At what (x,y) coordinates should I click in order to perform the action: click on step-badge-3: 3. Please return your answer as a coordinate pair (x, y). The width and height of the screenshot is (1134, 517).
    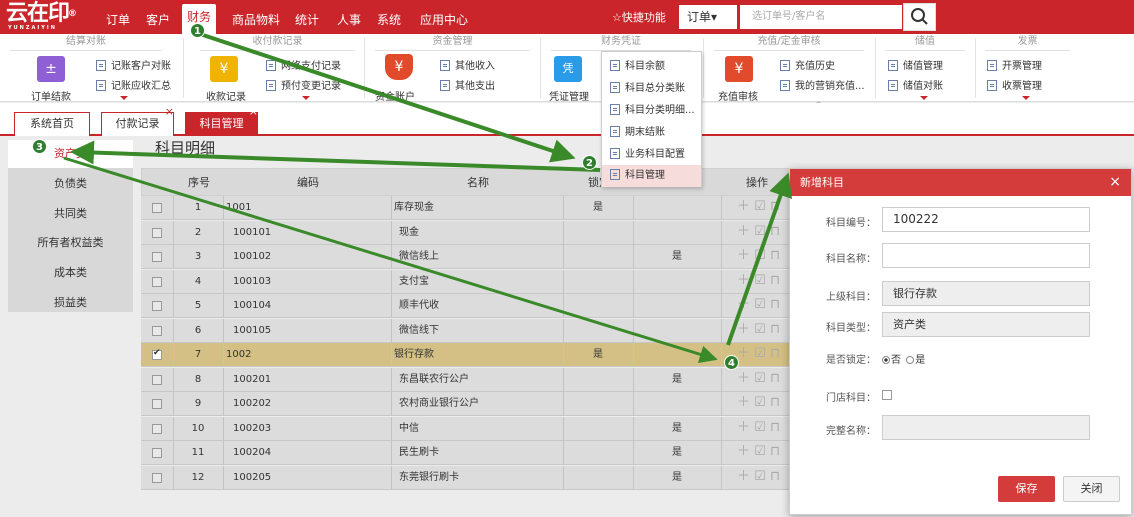
    Looking at the image, I should click on (39, 146).